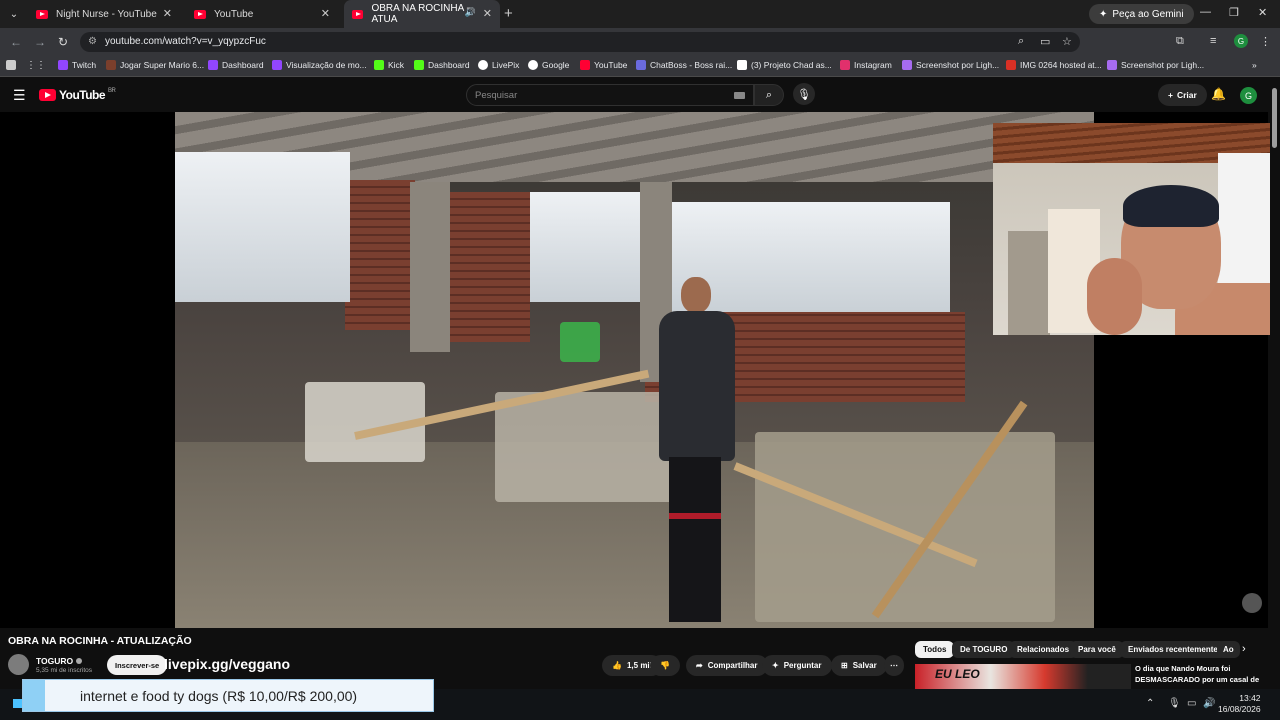 The height and width of the screenshot is (720, 1280). What do you see at coordinates (18, 664) in the screenshot?
I see `channel-avatar` at bounding box center [18, 664].